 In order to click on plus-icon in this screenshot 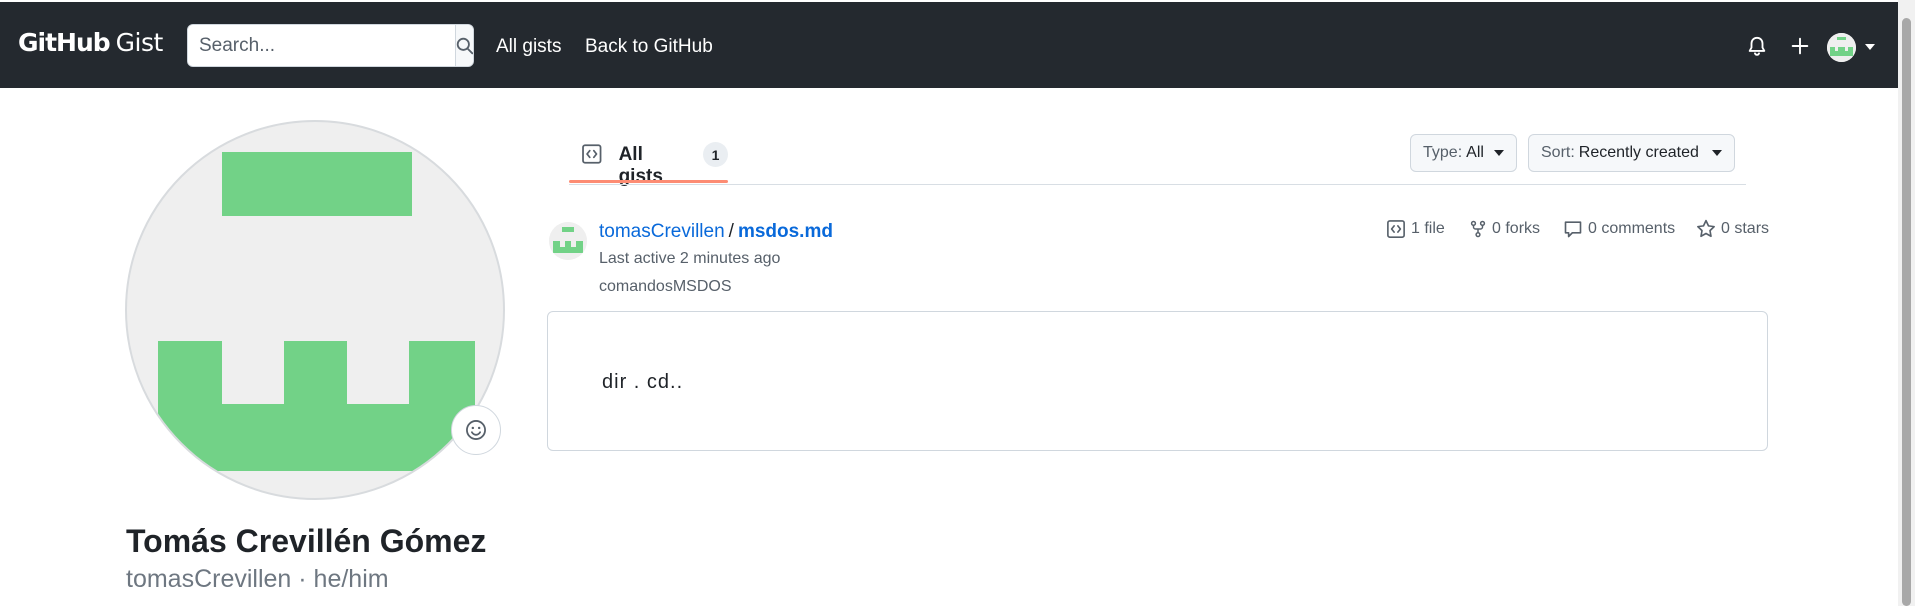, I will do `click(1800, 46)`.